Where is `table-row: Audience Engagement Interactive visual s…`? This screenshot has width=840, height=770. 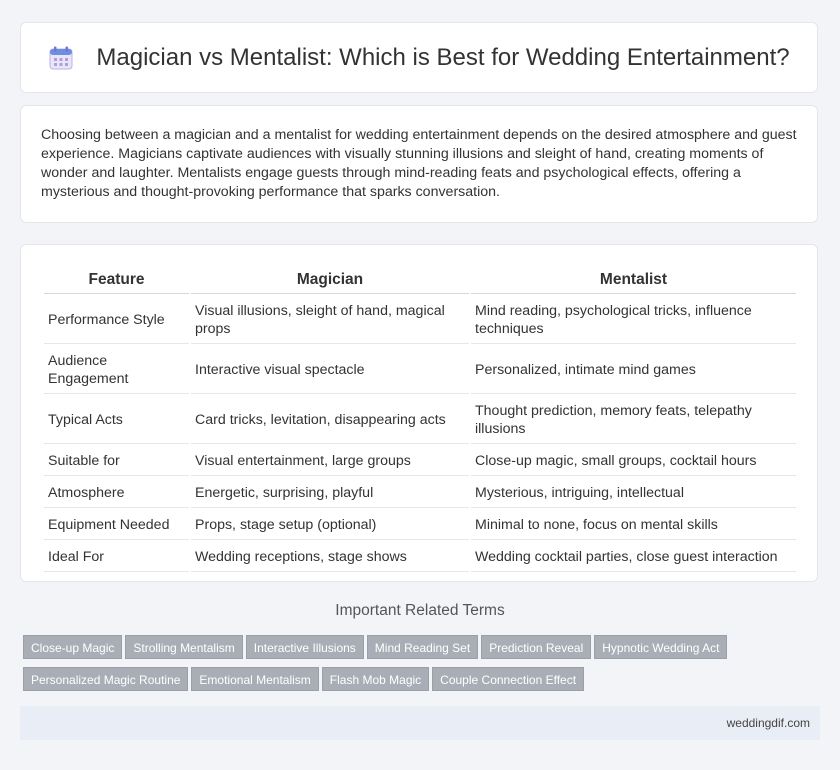
table-row: Audience Engagement Interactive visual s… is located at coordinates (420, 370).